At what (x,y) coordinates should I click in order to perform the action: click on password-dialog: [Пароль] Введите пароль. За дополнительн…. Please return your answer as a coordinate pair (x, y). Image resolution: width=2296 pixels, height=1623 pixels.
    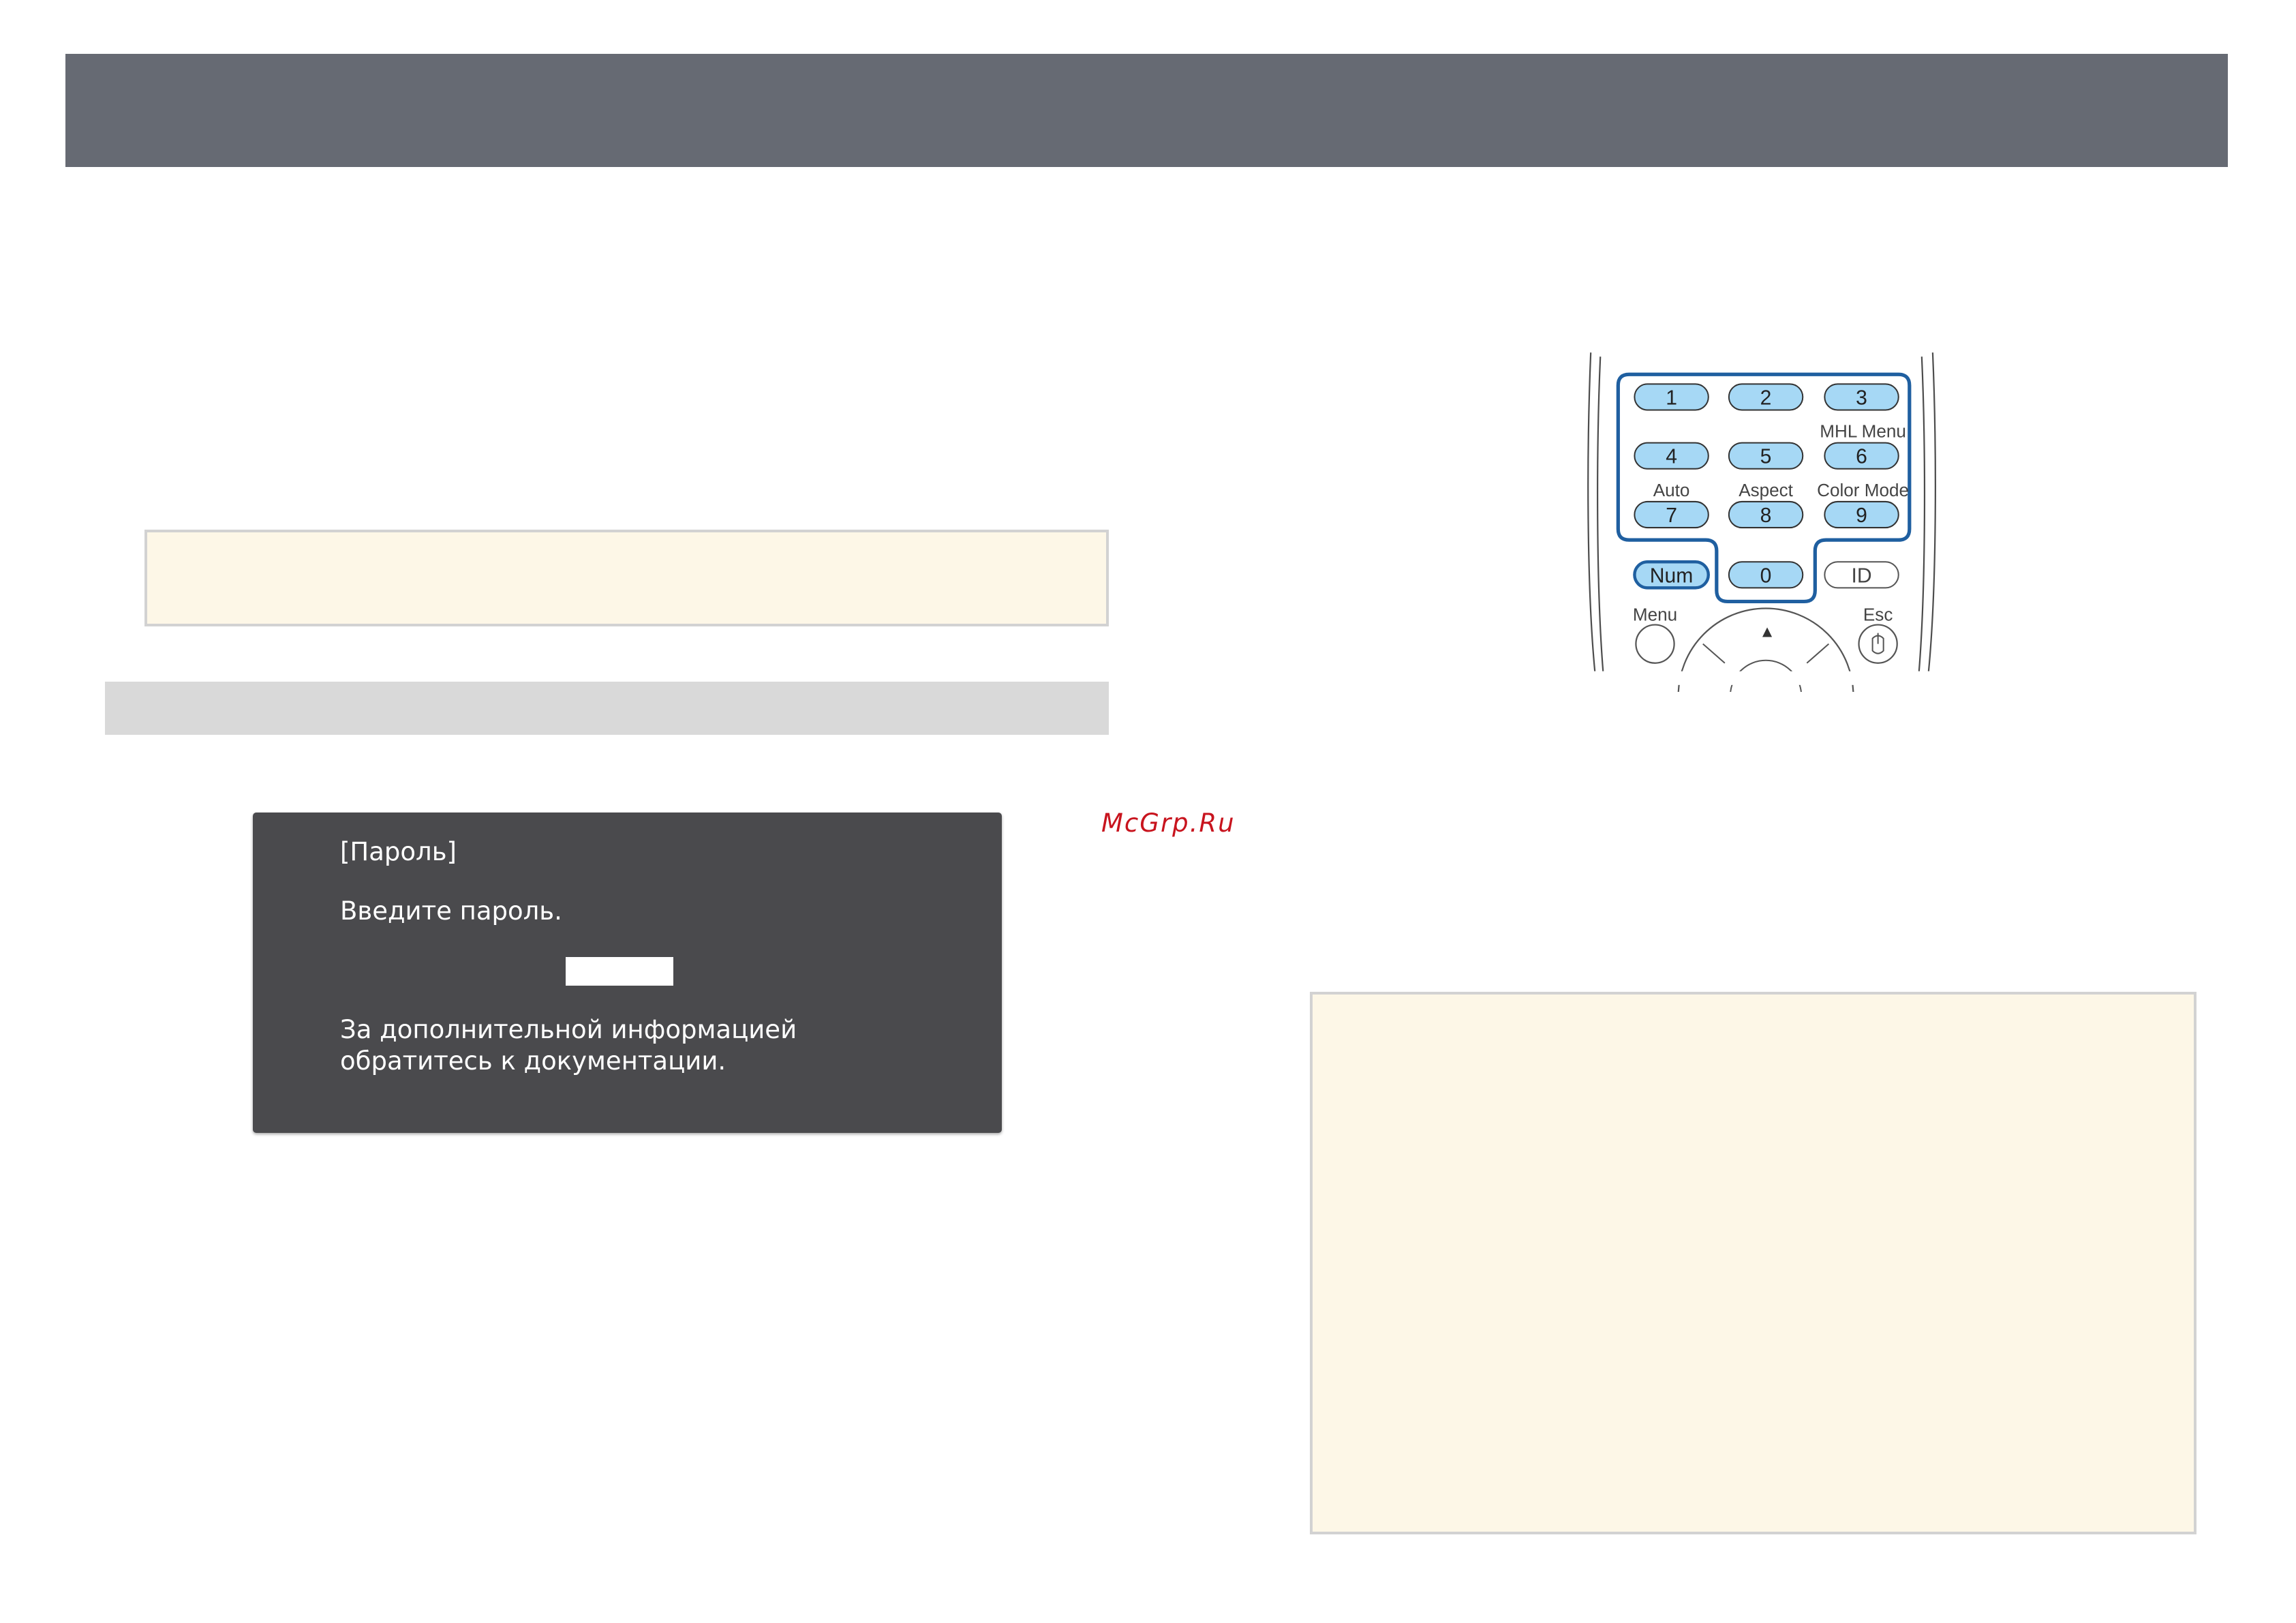
    Looking at the image, I should click on (627, 973).